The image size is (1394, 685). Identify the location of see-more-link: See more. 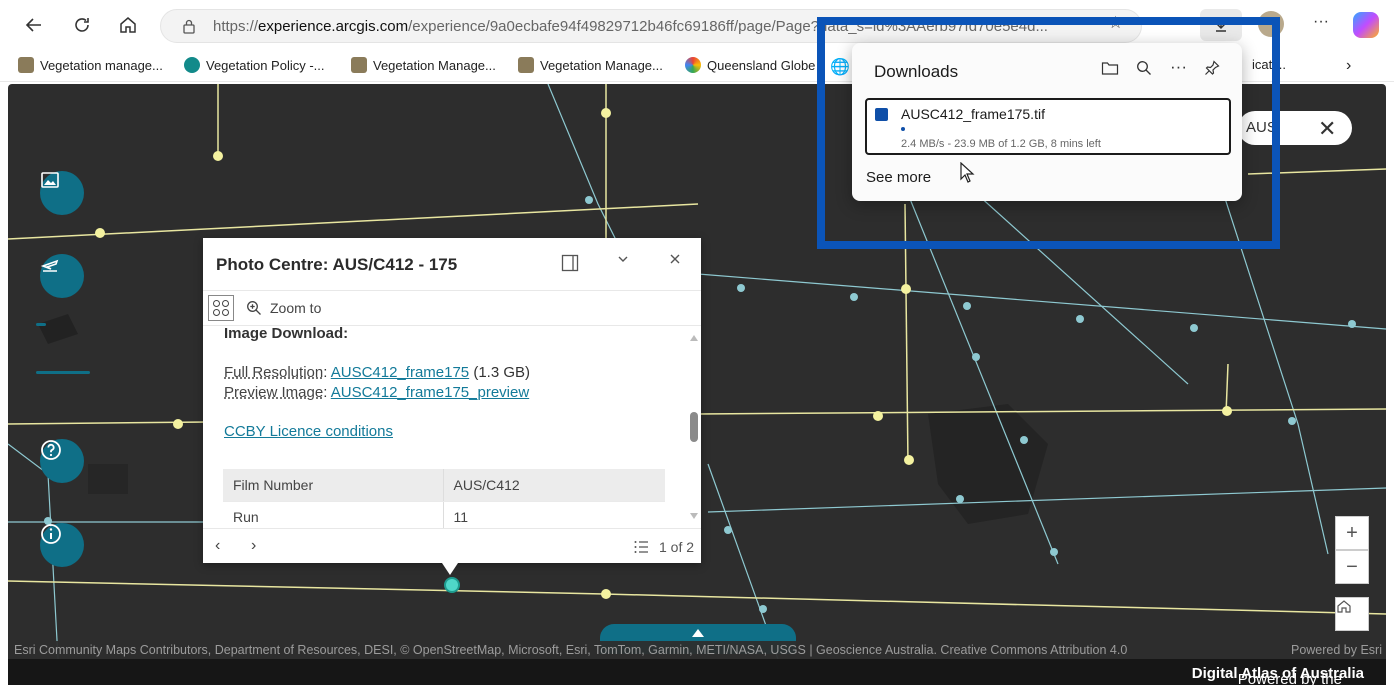
(898, 177).